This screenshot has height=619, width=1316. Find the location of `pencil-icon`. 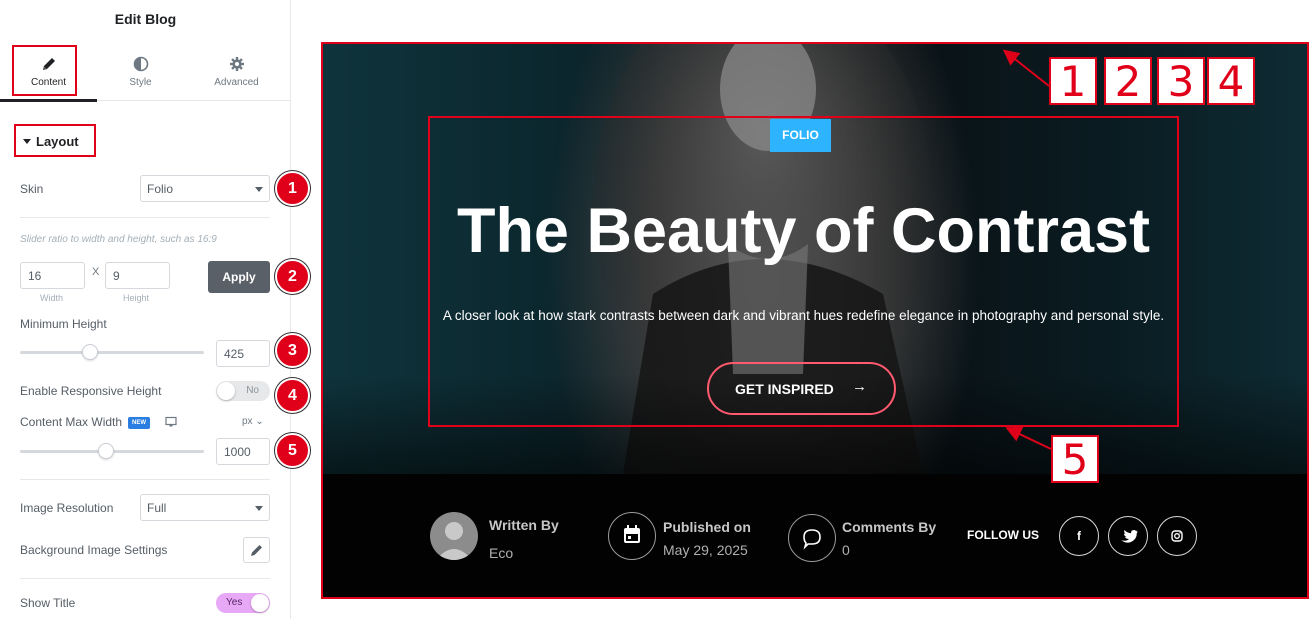

pencil-icon is located at coordinates (256, 550).